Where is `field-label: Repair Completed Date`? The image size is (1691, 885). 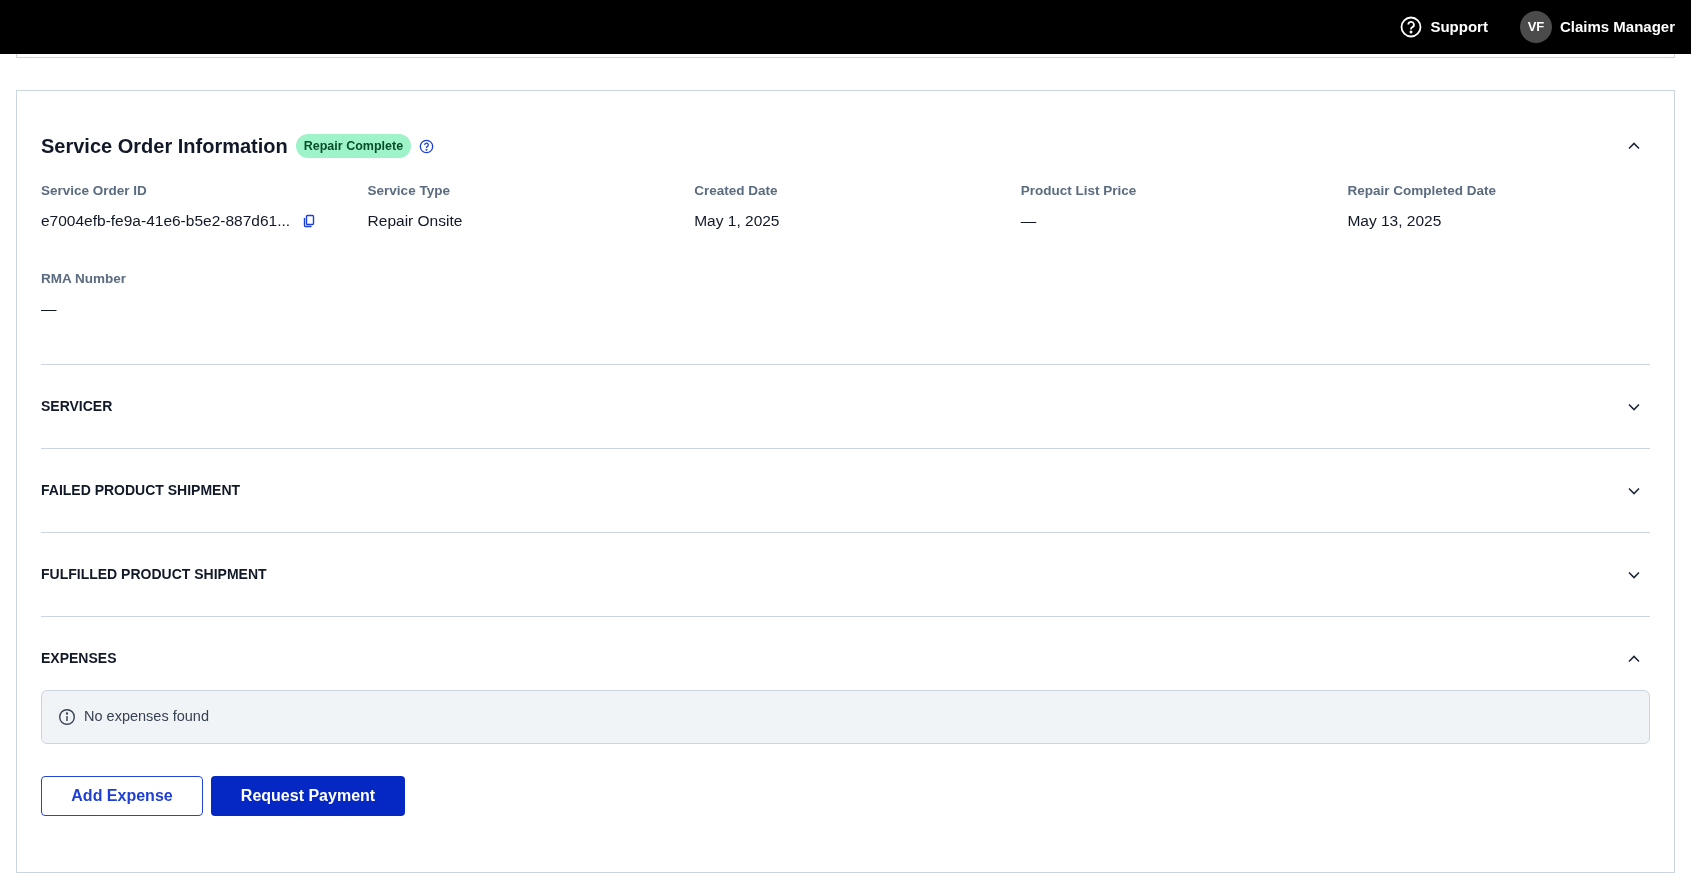 field-label: Repair Completed Date is located at coordinates (1422, 191).